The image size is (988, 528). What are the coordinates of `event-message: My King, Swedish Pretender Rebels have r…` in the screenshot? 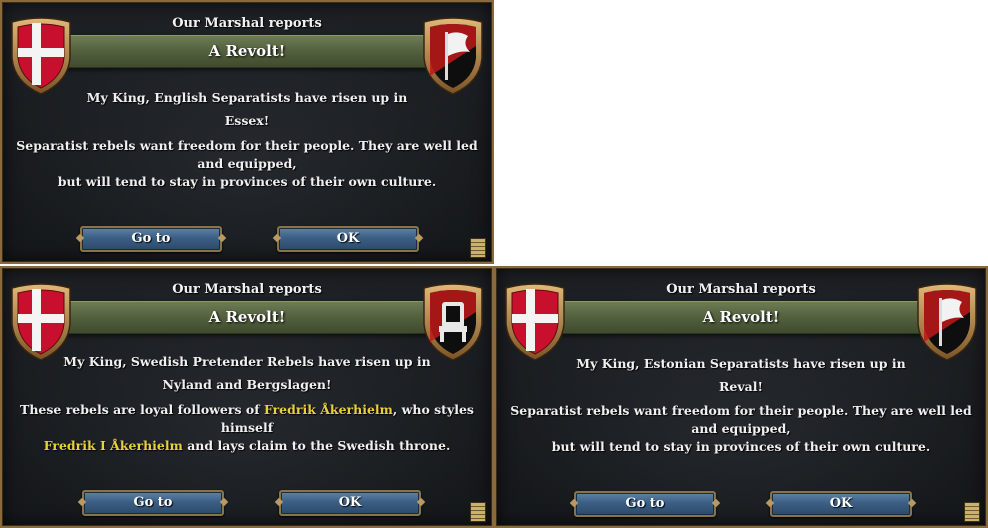 It's located at (247, 373).